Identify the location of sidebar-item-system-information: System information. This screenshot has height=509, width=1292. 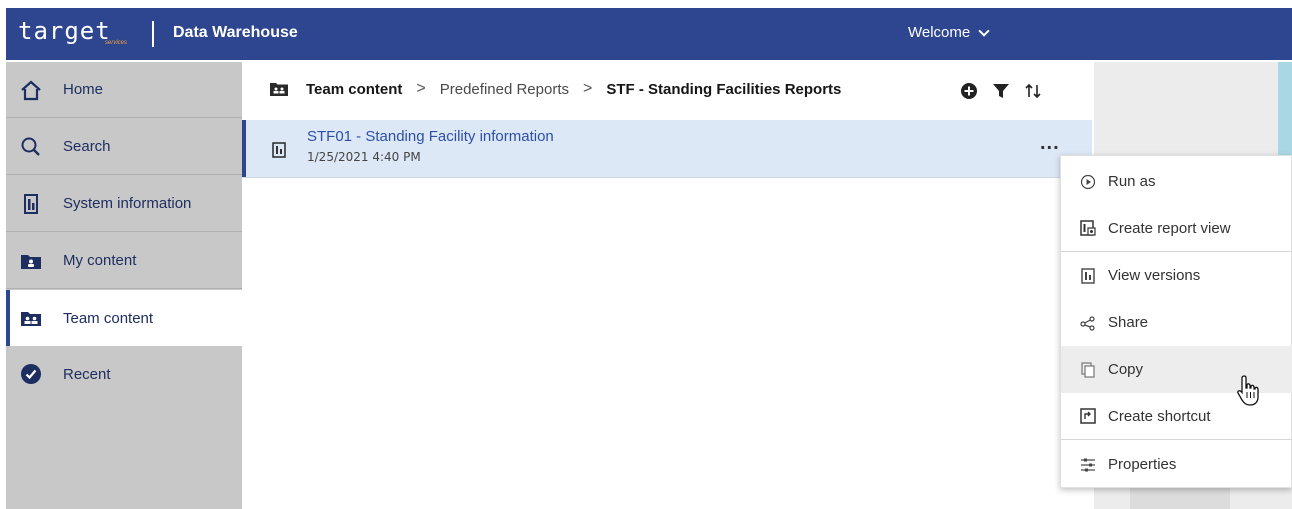
(124, 204).